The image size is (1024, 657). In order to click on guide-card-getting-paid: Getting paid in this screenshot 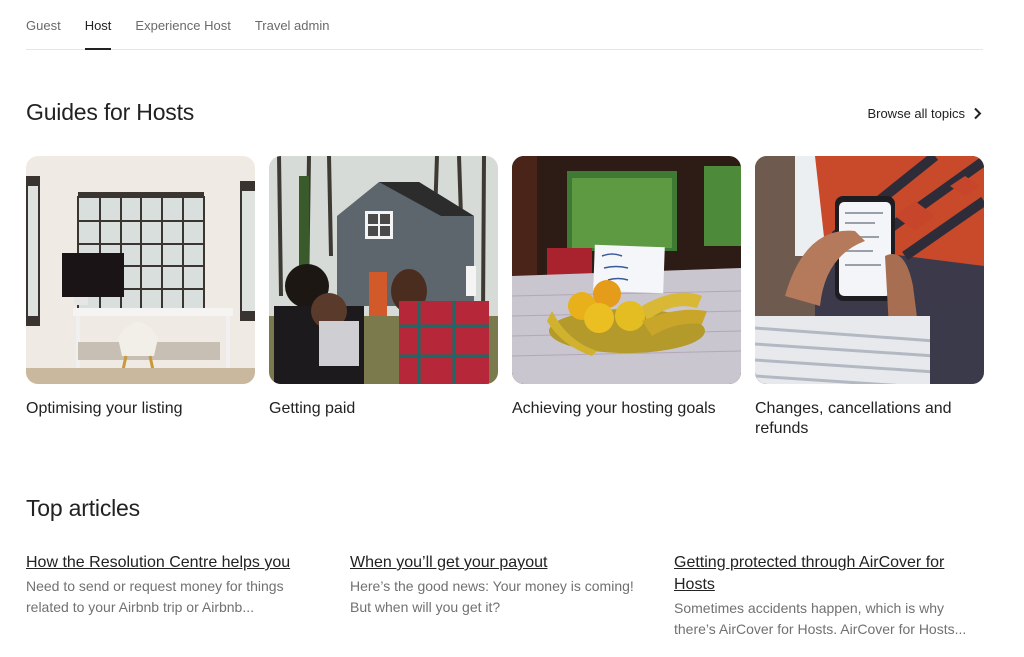, I will do `click(383, 297)`.